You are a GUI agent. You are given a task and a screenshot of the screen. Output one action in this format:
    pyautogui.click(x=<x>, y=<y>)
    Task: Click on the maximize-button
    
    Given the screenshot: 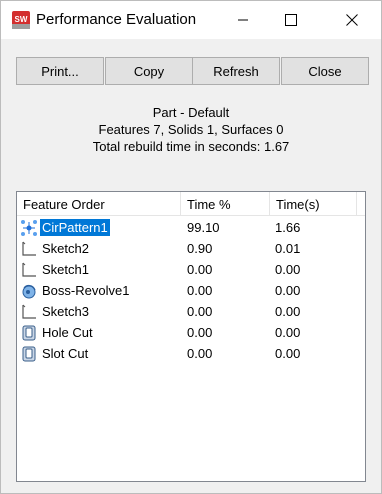 What is the action you would take?
    pyautogui.click(x=291, y=20)
    